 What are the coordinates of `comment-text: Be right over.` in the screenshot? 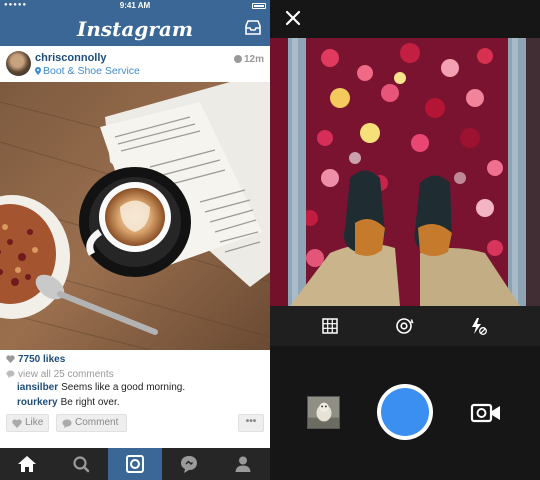 It's located at (90, 402).